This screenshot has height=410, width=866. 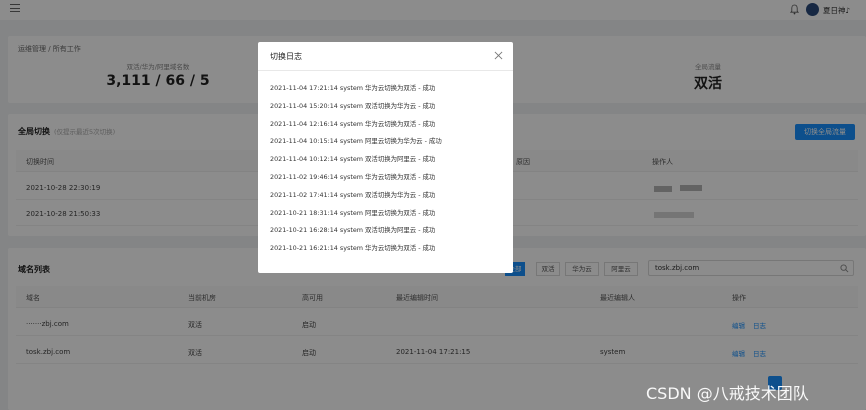 I want to click on log-entry: 2021-10-21 18:31:14 system 阿里云切换为双活 - 成功, so click(x=353, y=212).